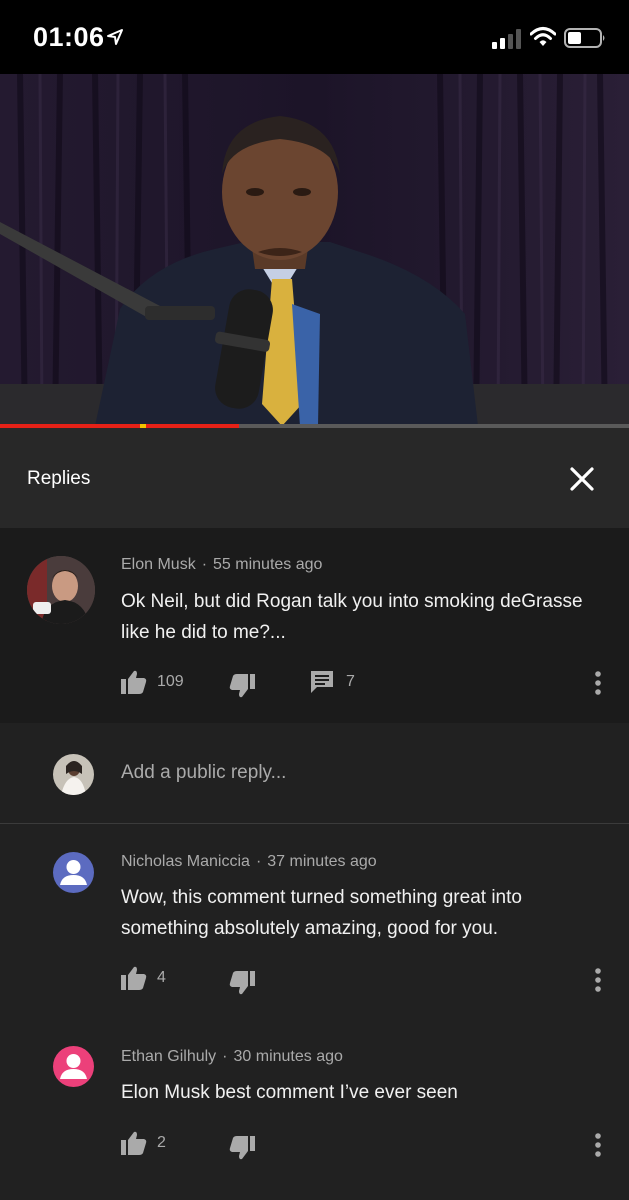 The width and height of the screenshot is (629, 1200). Describe the element at coordinates (185, 861) in the screenshot. I see `comment-author: Nicholas Maniccia` at that location.